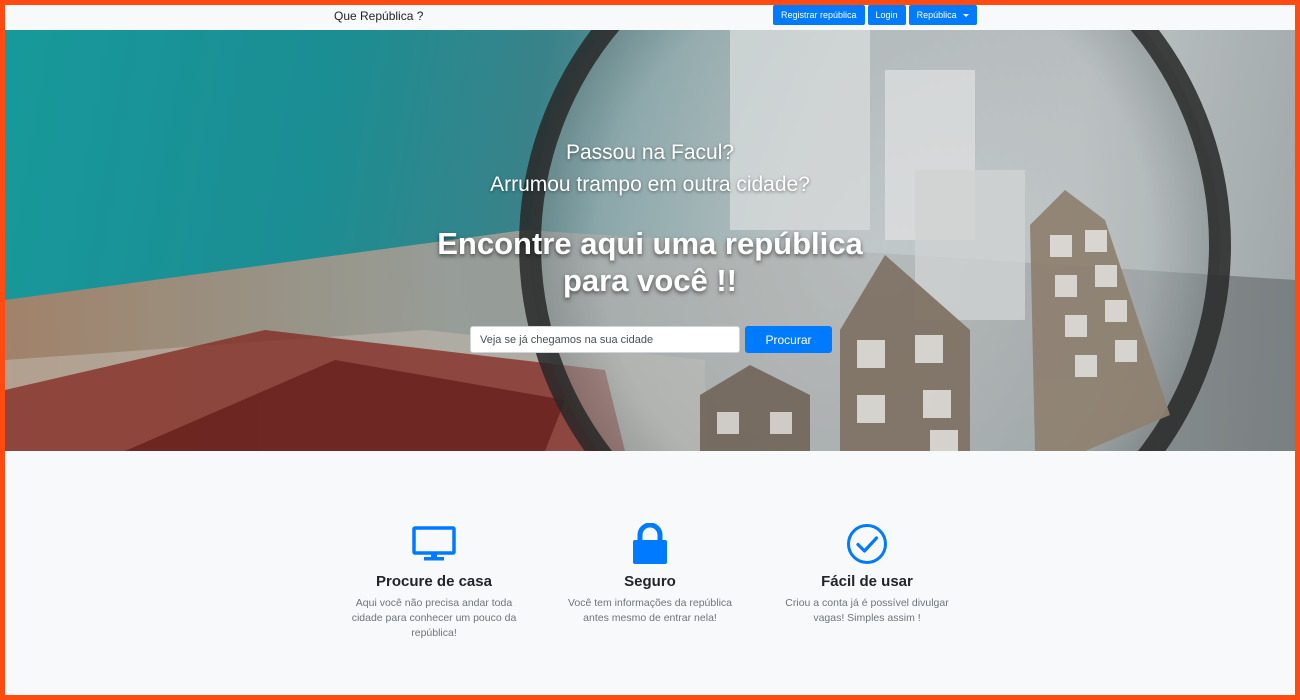 The image size is (1300, 700). Describe the element at coordinates (378, 16) in the screenshot. I see `brand-logo: Que República ?` at that location.